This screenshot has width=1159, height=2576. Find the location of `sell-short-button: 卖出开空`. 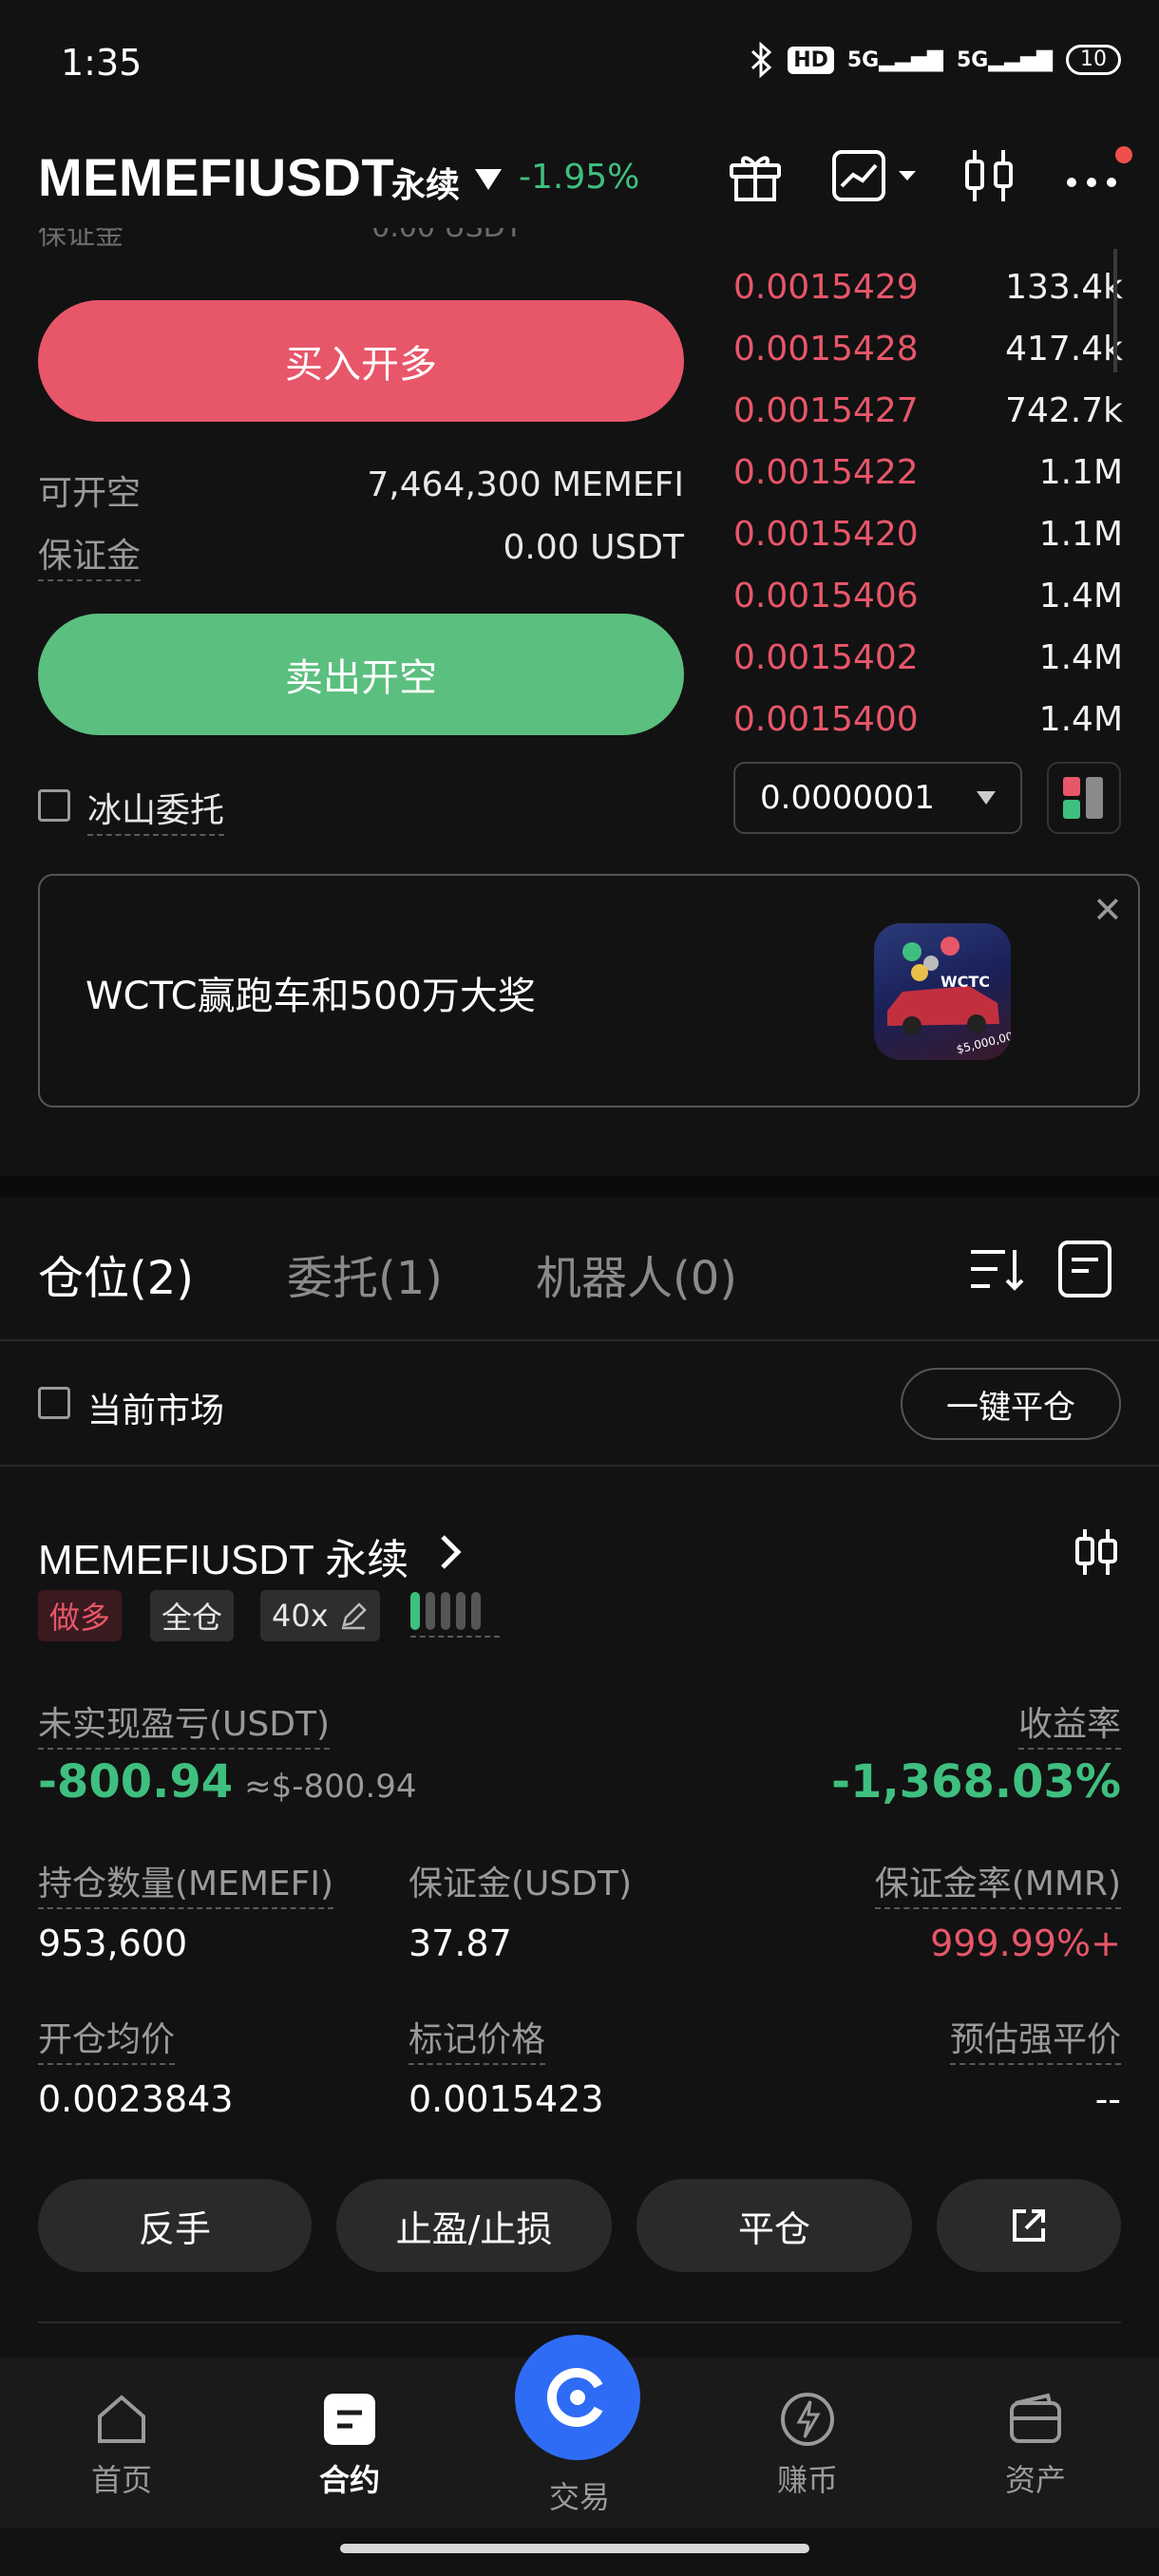

sell-short-button: 卖出开空 is located at coordinates (361, 674).